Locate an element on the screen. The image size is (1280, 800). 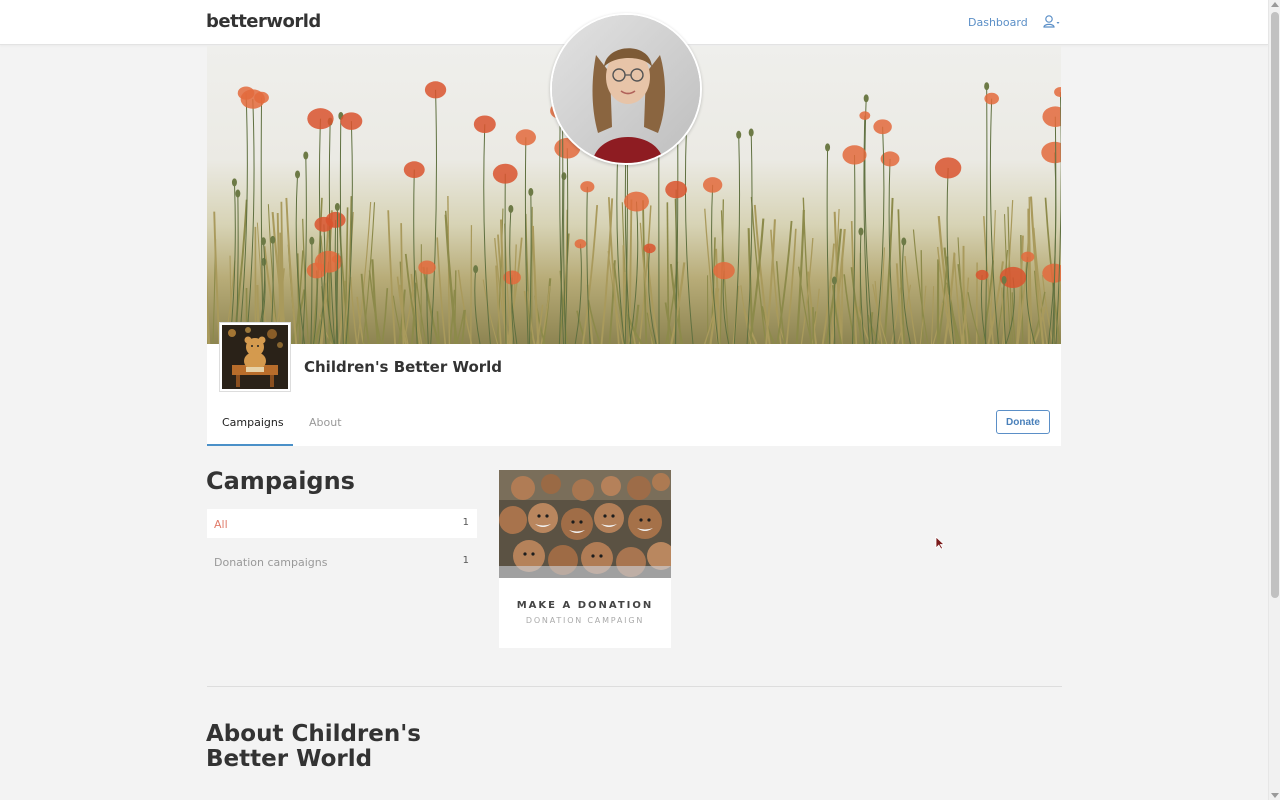
campaigns-heading: Campaigns is located at coordinates (280, 481).